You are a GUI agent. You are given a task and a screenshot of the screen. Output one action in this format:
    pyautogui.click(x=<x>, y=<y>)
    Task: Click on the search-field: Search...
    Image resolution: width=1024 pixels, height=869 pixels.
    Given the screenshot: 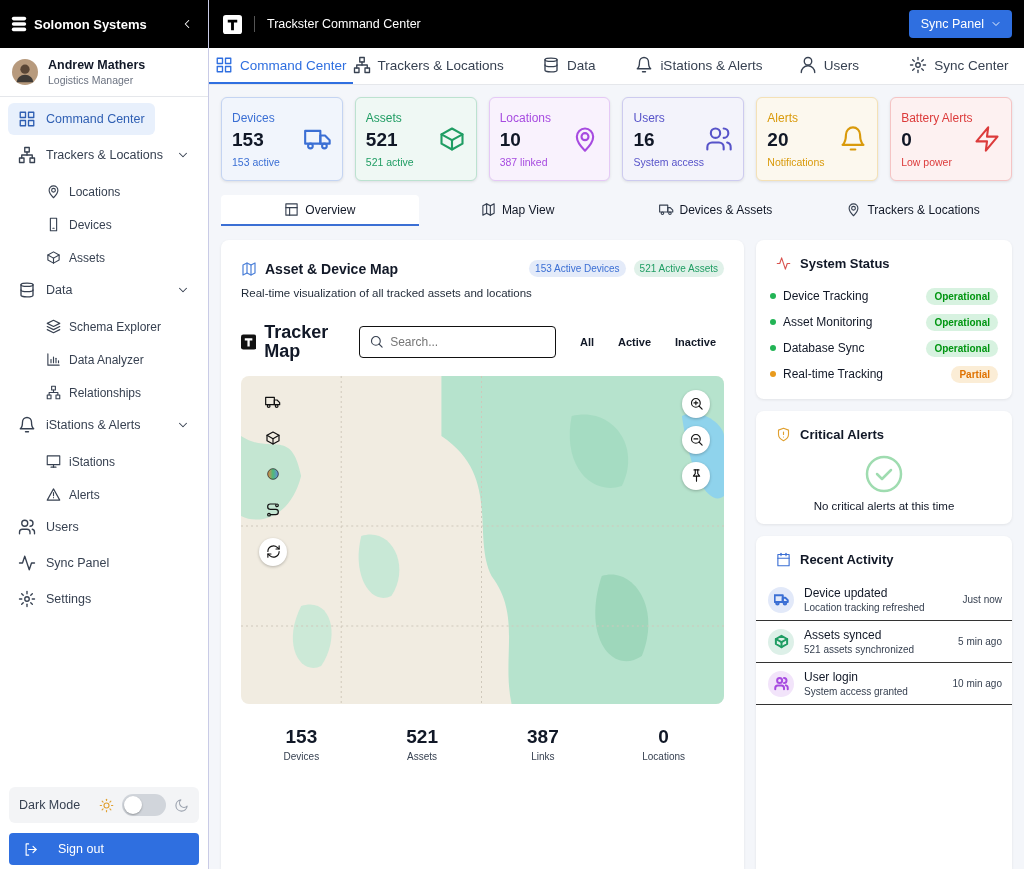 What is the action you would take?
    pyautogui.click(x=457, y=341)
    